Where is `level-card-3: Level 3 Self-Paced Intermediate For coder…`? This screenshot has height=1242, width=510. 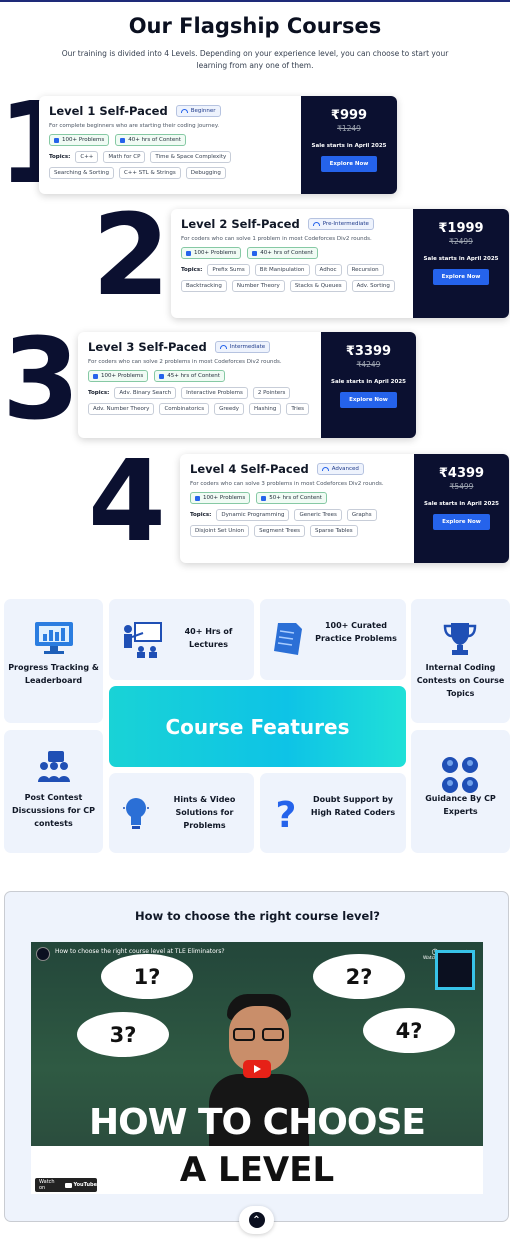 level-card-3: Level 3 Self-Paced Intermediate For coder… is located at coordinates (247, 385).